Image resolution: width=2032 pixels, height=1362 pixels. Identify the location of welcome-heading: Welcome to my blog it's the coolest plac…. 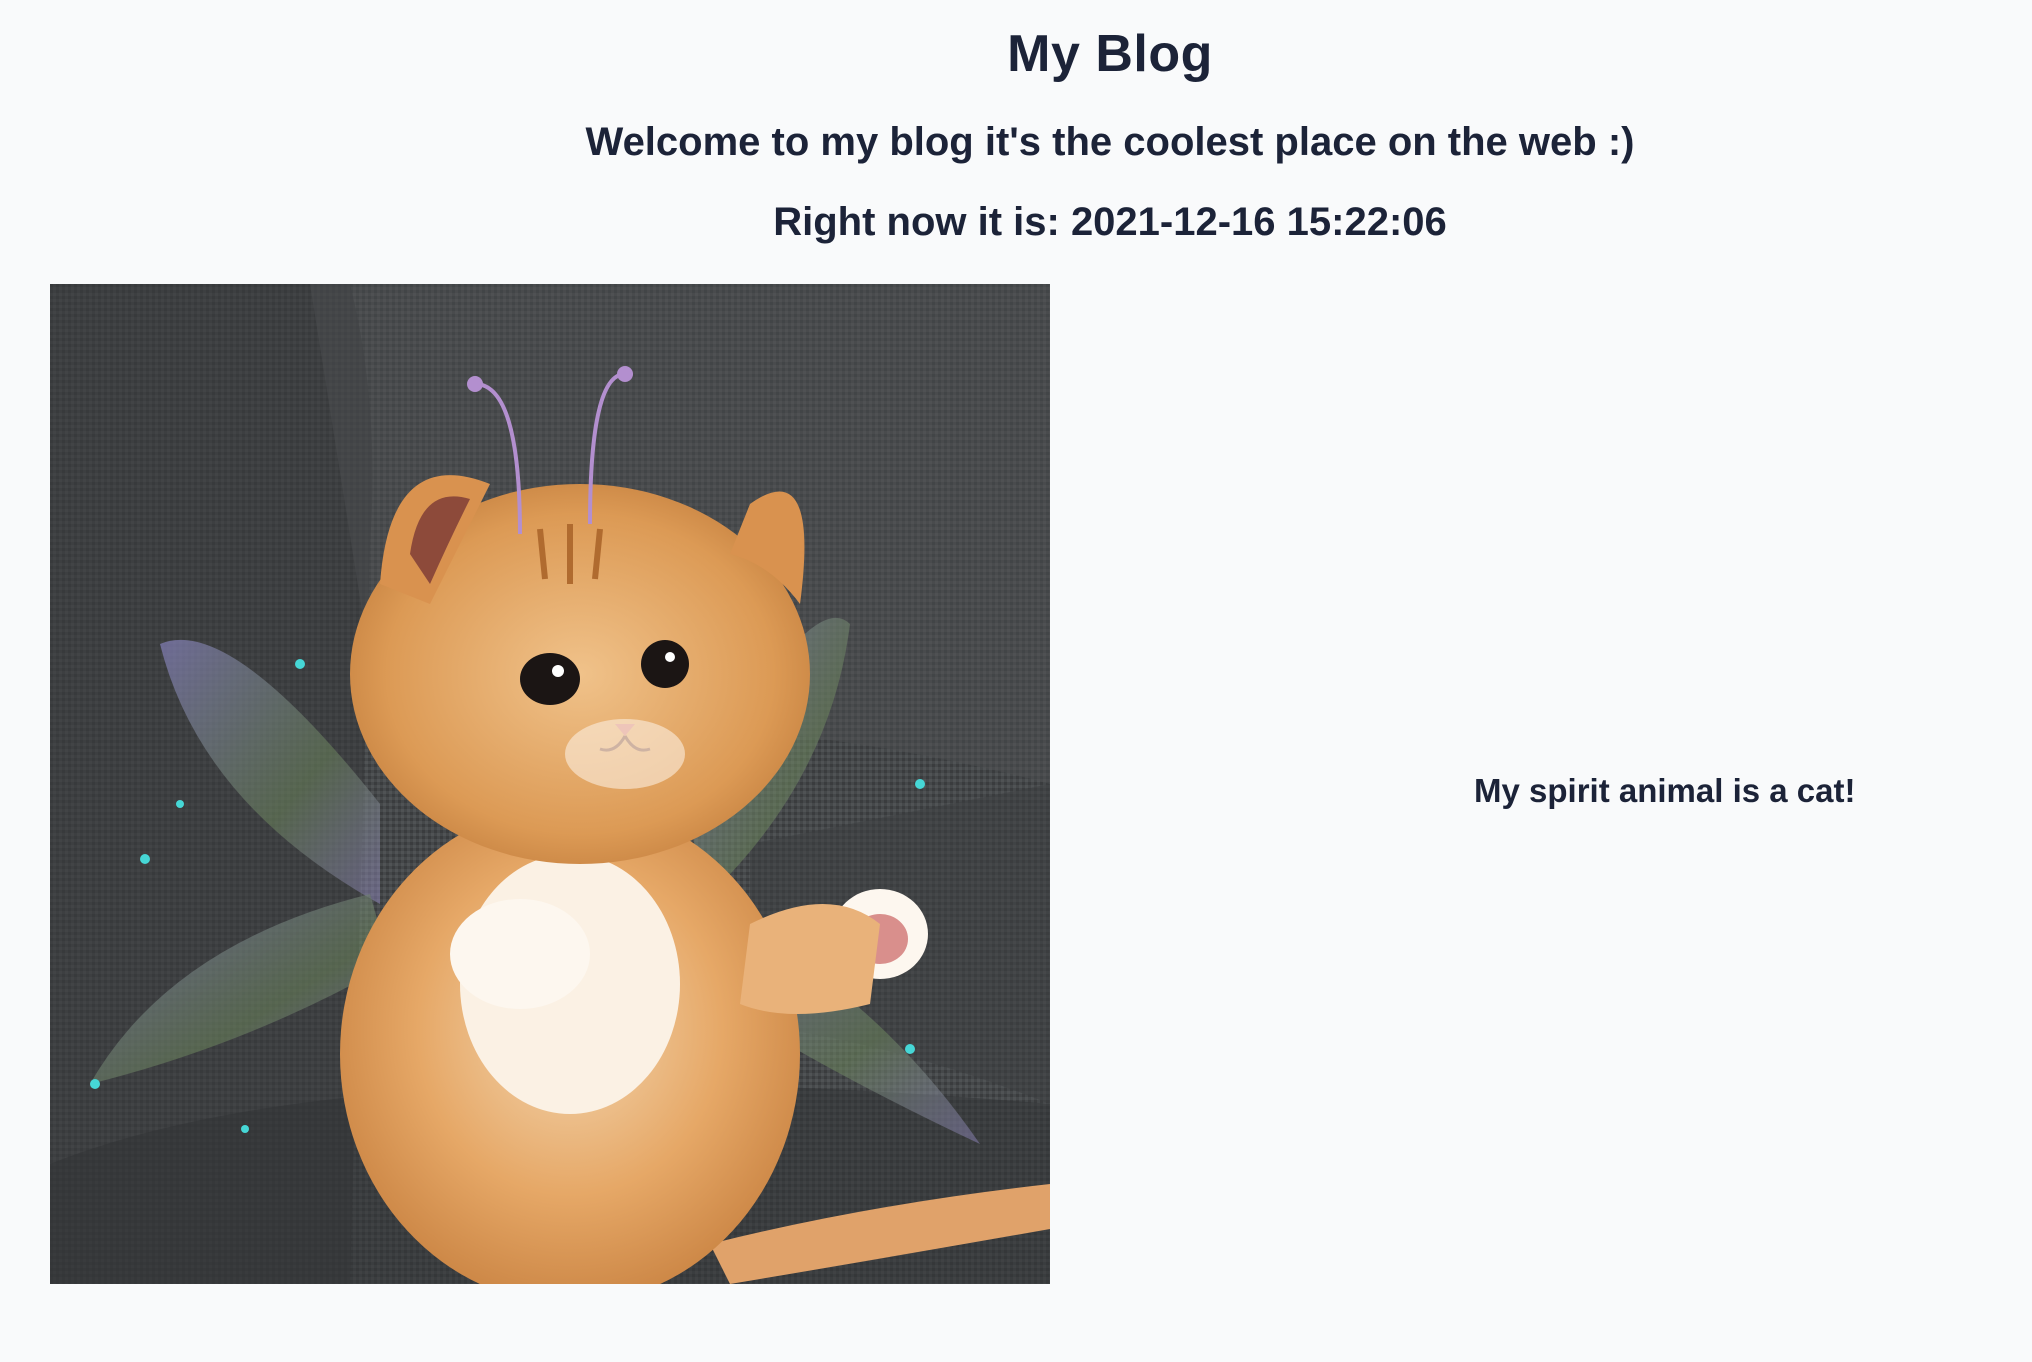
(1110, 142).